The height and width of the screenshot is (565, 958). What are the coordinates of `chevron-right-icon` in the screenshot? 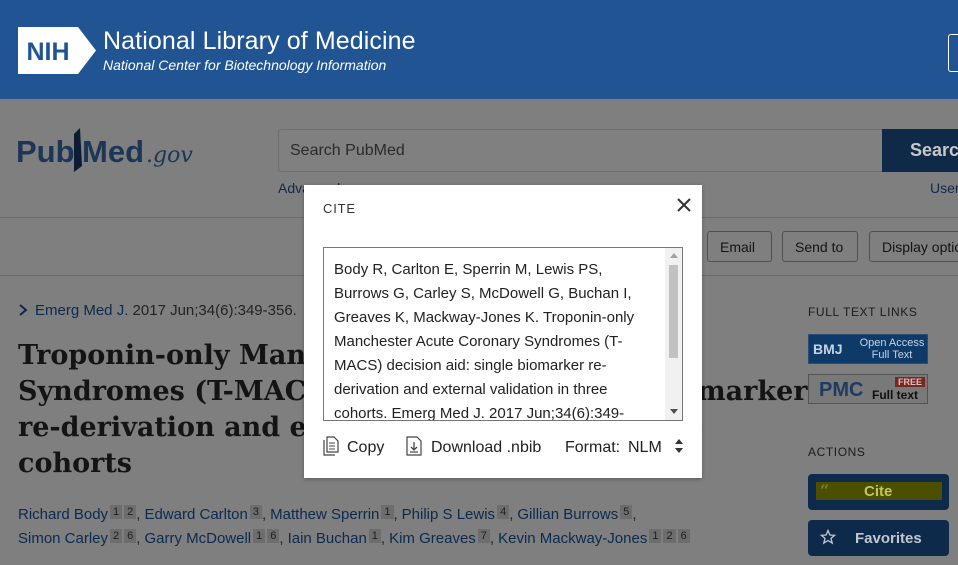 It's located at (23, 310).